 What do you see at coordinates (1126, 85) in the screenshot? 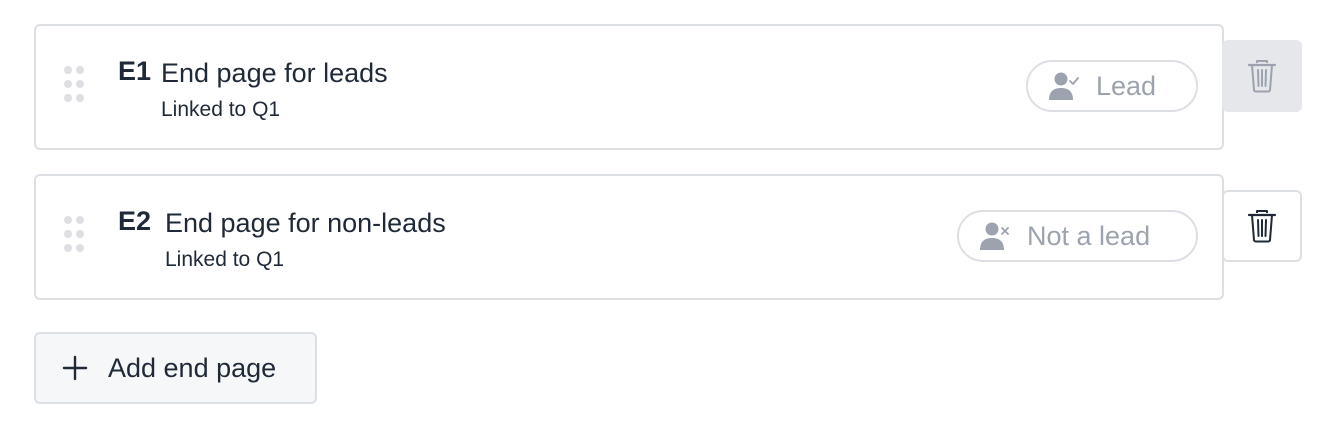
I see `lead-status-label: Lead` at bounding box center [1126, 85].